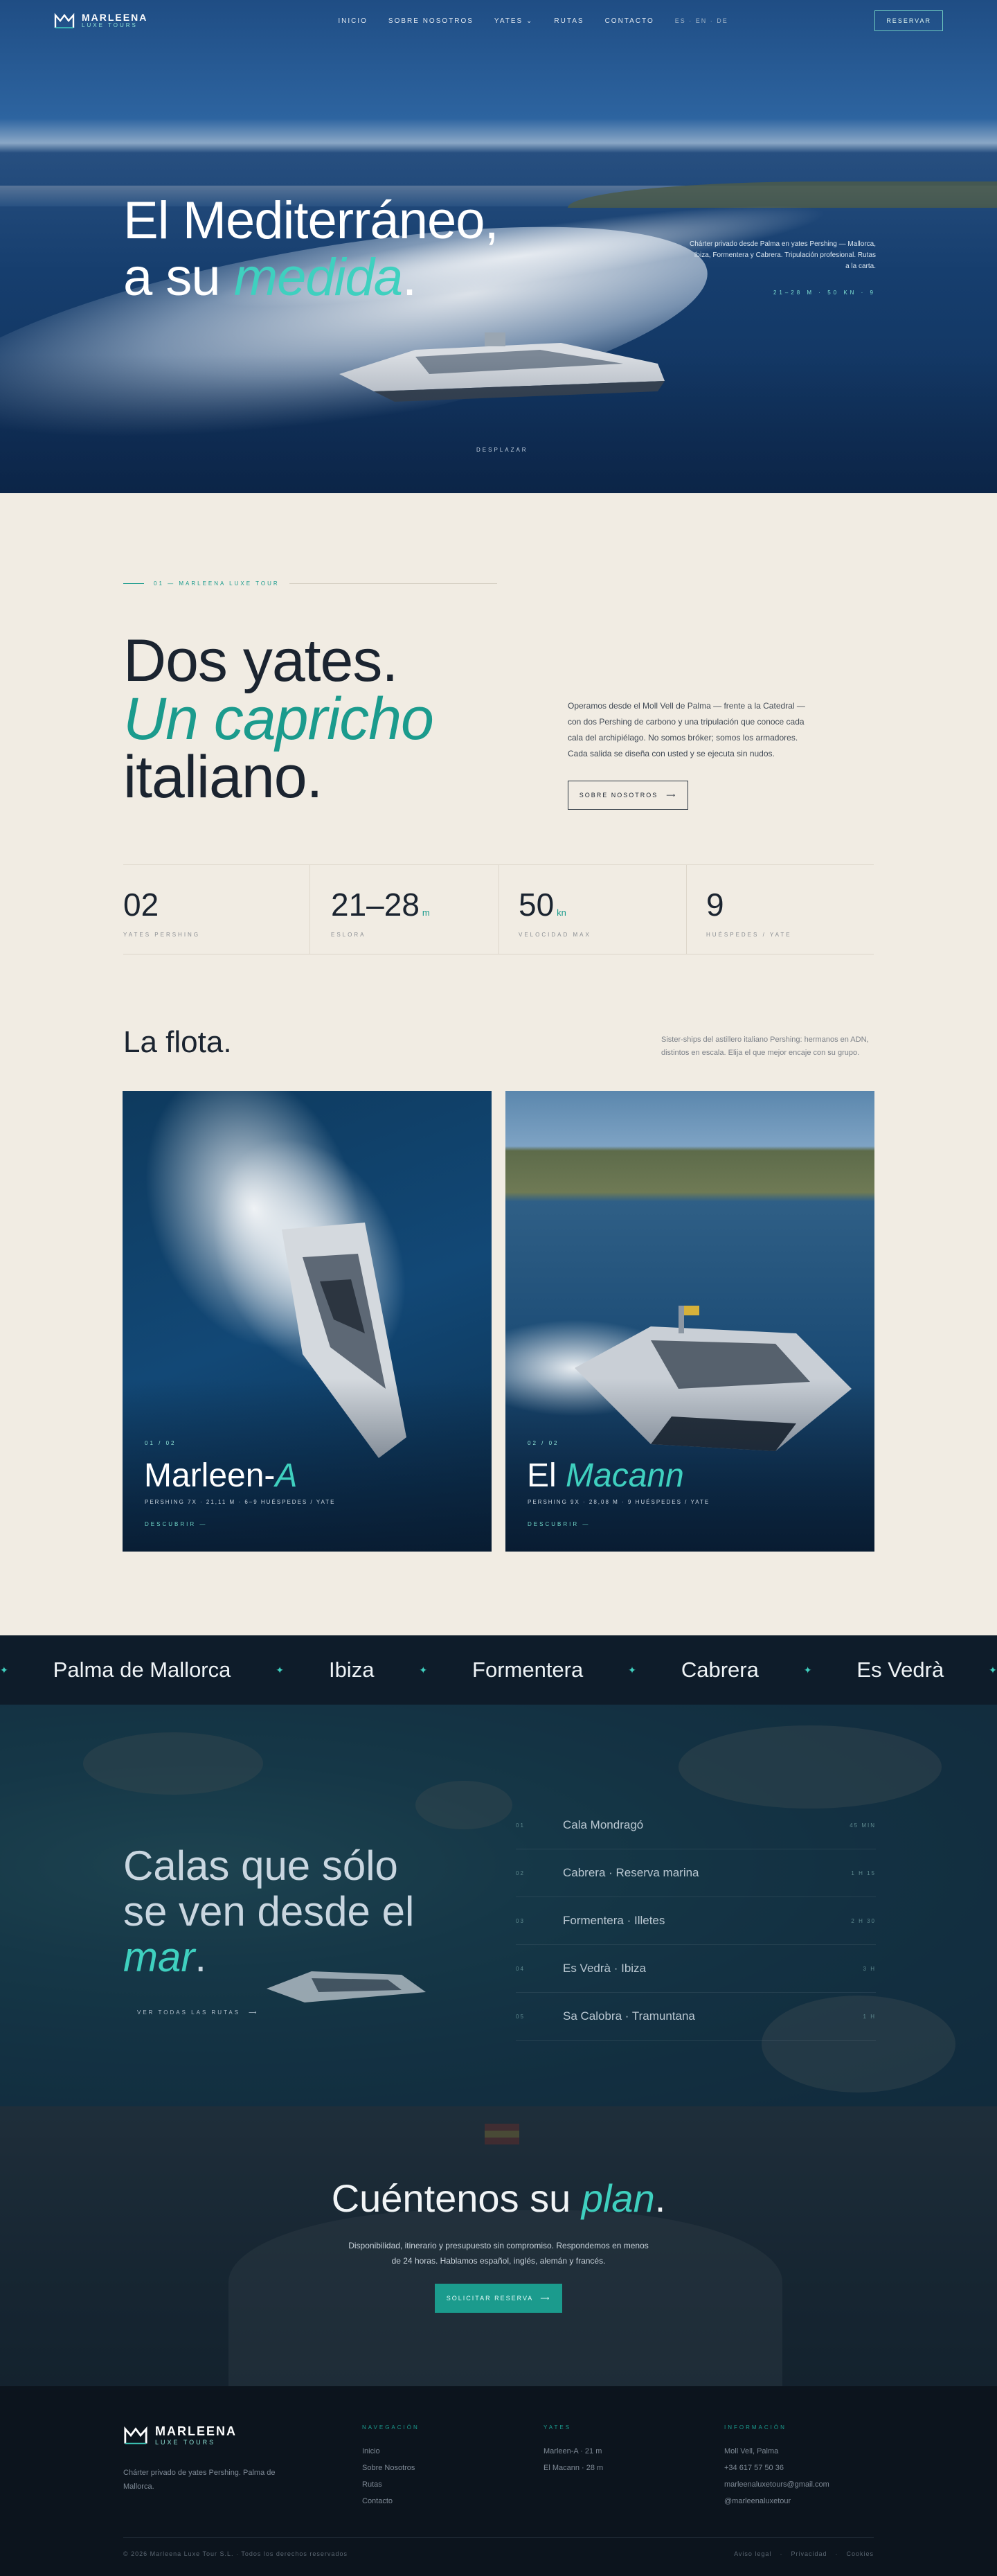 The width and height of the screenshot is (997, 2576). I want to click on footer-logo: MARLEENA LUXE TOURS, so click(180, 2435).